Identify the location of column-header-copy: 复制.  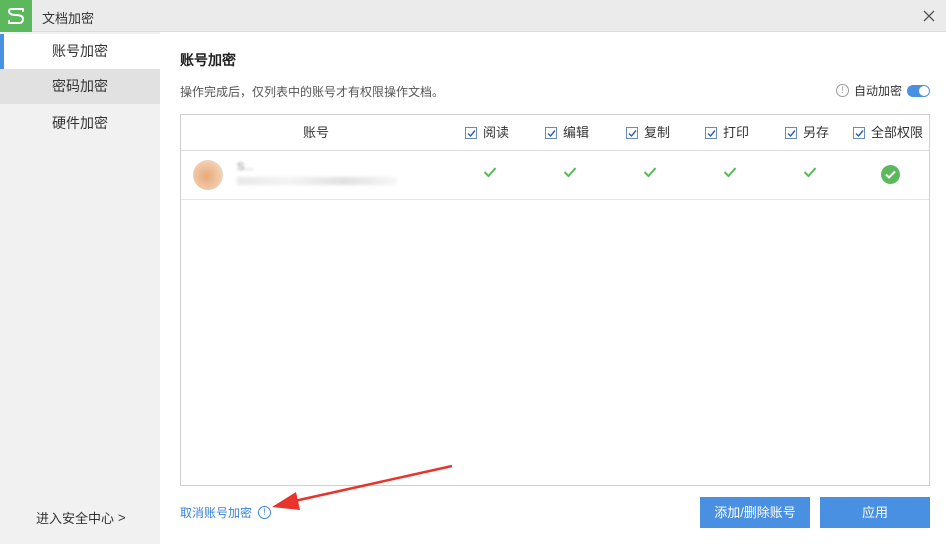
(648, 133).